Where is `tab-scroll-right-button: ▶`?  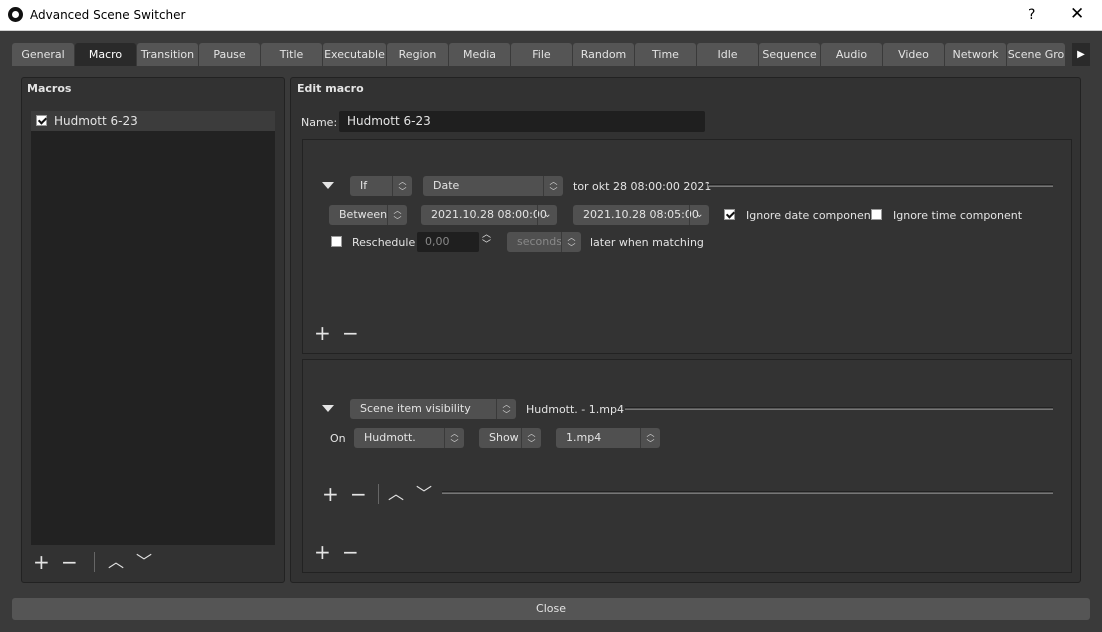
tab-scroll-right-button: ▶ is located at coordinates (1081, 54).